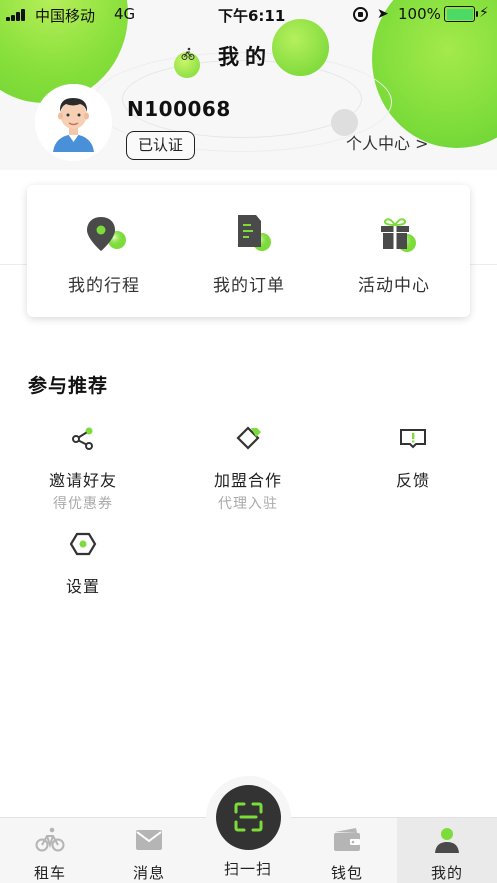 The width and height of the screenshot is (497, 883). What do you see at coordinates (346, 873) in the screenshot?
I see `tab-label: 钱包` at bounding box center [346, 873].